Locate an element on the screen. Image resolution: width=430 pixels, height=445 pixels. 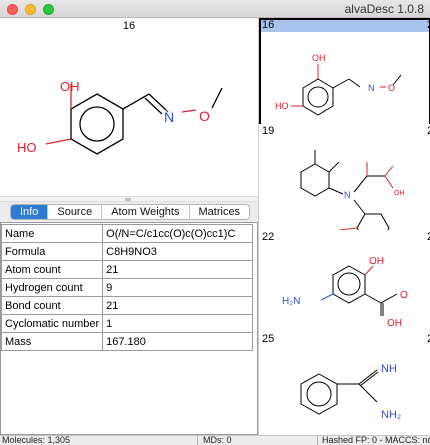
property-name: Atom count is located at coordinates (52, 269).